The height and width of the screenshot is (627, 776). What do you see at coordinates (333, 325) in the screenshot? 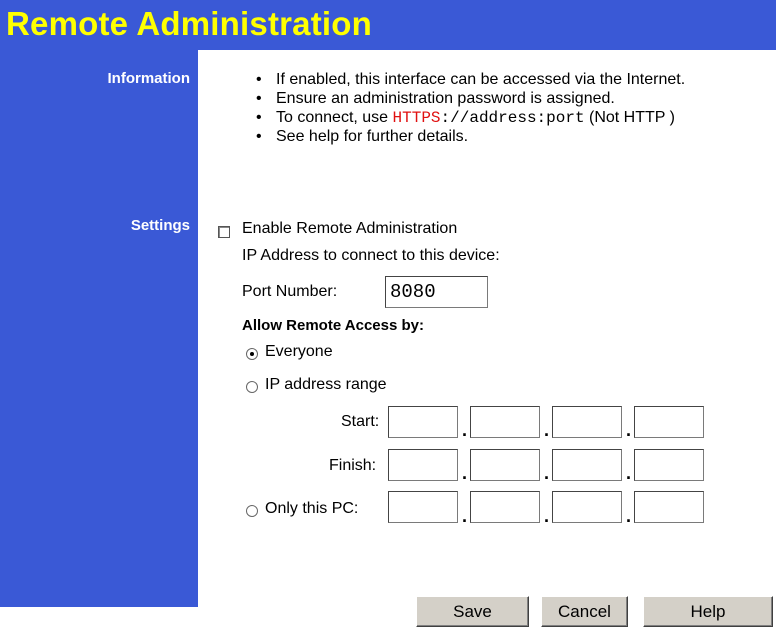
I see `allow-access-heading: Allow Remote Access by:` at bounding box center [333, 325].